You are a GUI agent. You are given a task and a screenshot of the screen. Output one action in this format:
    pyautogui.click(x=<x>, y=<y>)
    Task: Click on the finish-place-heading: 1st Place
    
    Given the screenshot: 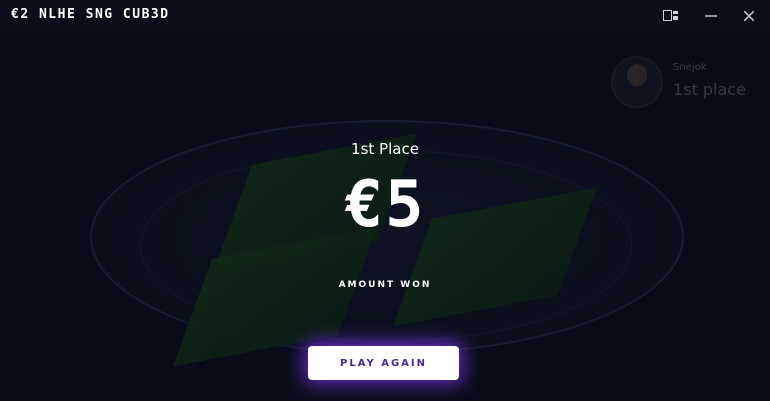 What is the action you would take?
    pyautogui.click(x=385, y=149)
    